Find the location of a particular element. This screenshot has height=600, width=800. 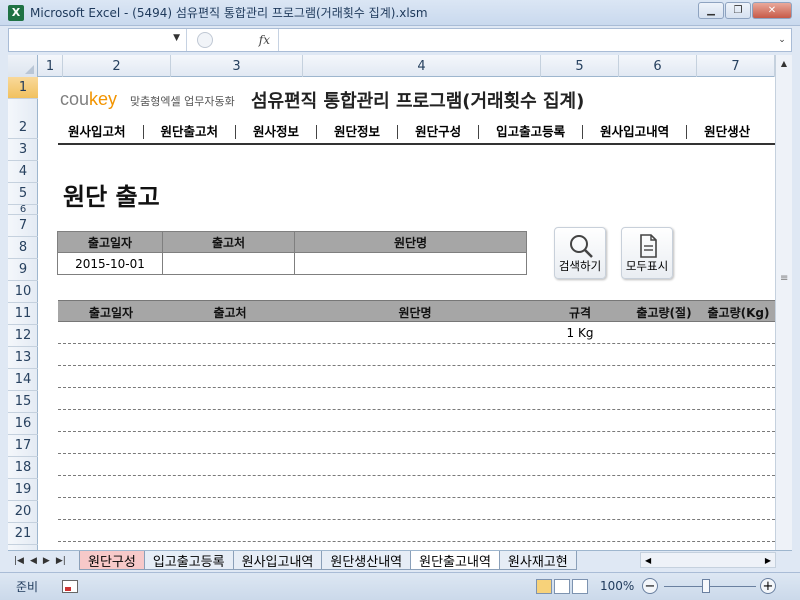

split-grip-icon: ≡ is located at coordinates (784, 278).